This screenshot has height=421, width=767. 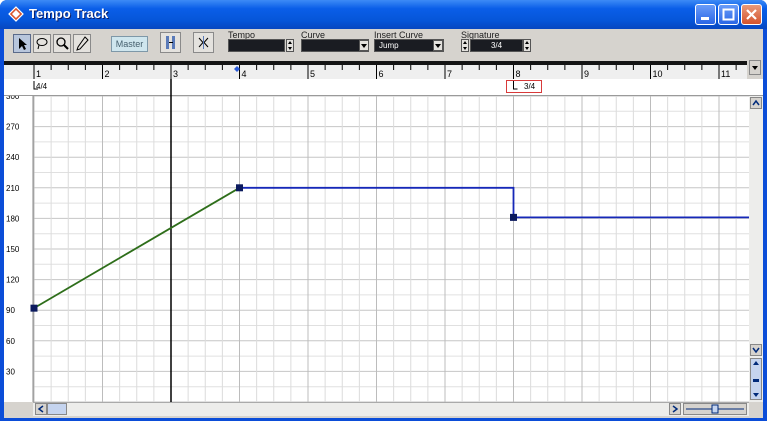 I want to click on arrow-tool-button, so click(x=22, y=43).